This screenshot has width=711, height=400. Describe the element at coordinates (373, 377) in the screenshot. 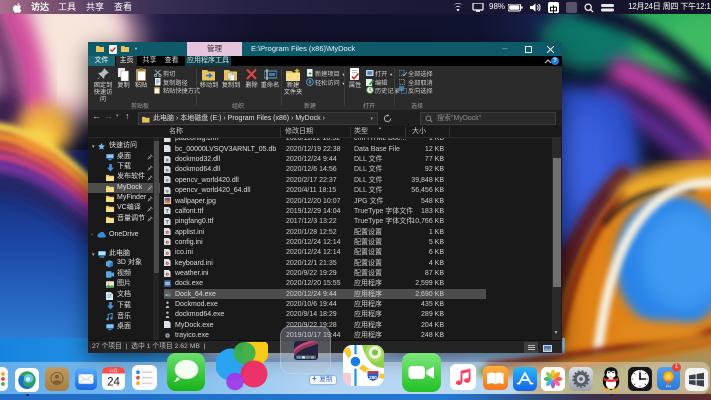

I see `svg-text: 280` at that location.